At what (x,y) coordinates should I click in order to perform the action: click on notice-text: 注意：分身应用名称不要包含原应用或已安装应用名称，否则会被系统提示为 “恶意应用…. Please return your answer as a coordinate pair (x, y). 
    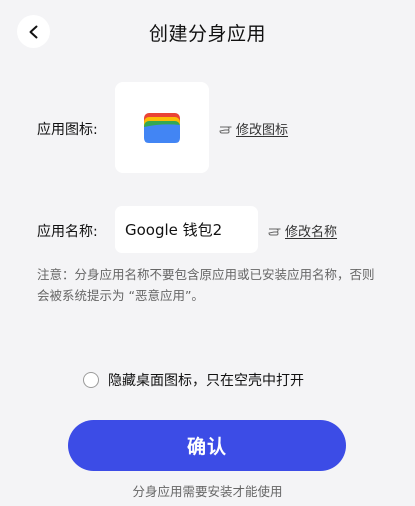
    Looking at the image, I should click on (206, 285).